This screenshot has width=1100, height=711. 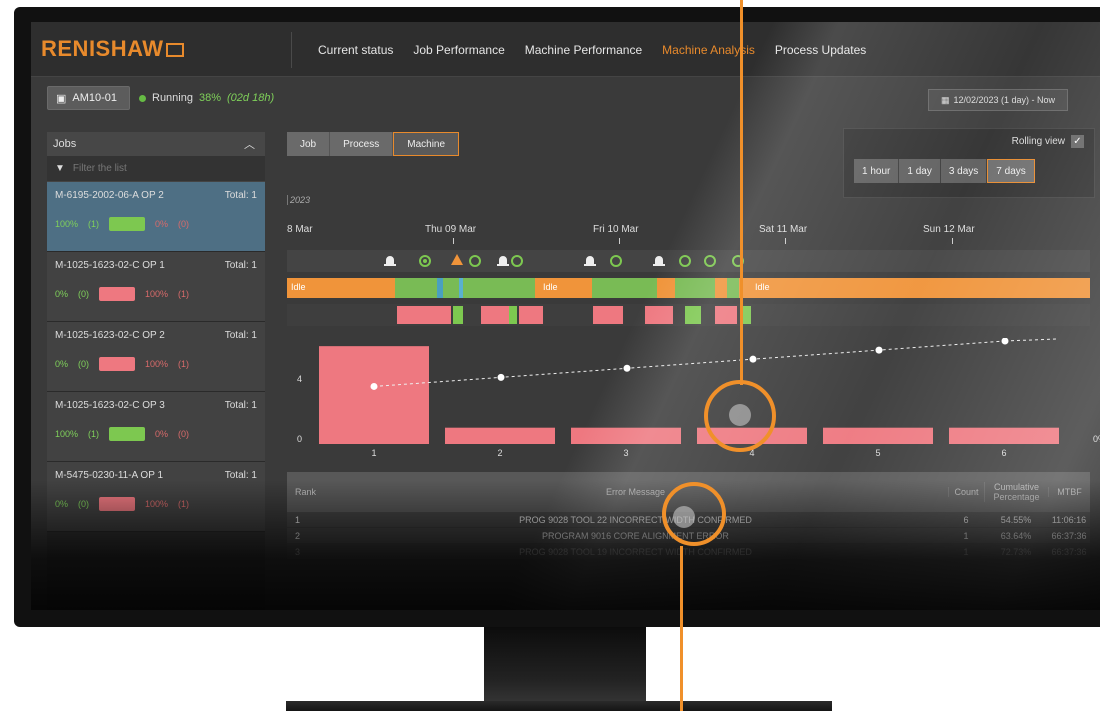 I want to click on cell-count: 6, so click(x=966, y=519).